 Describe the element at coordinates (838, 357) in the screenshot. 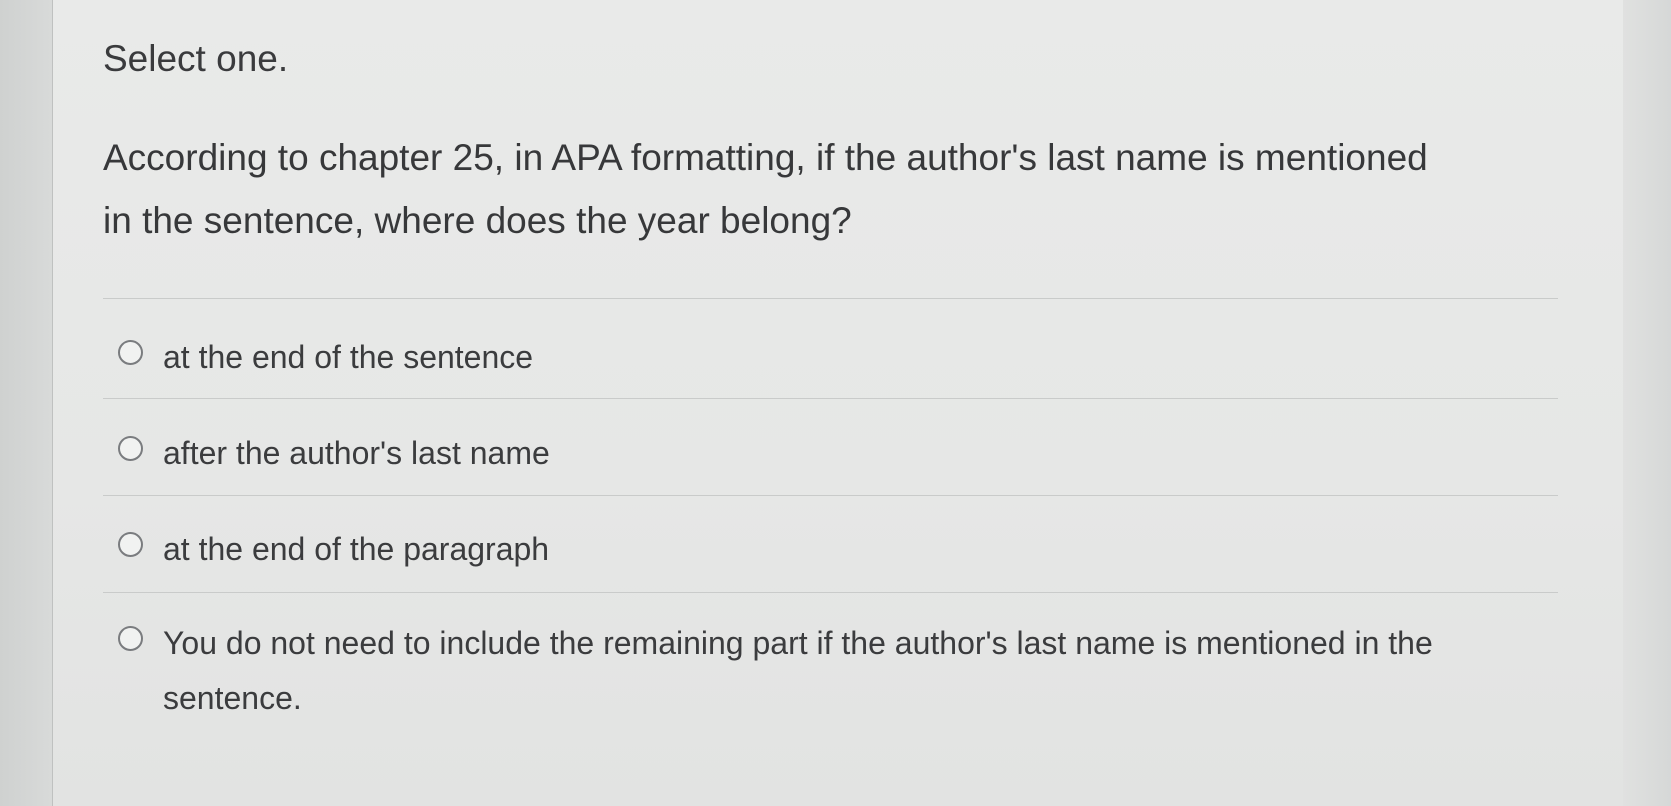

I see `option-at-end-of-sentence: at the end of the sentence` at that location.